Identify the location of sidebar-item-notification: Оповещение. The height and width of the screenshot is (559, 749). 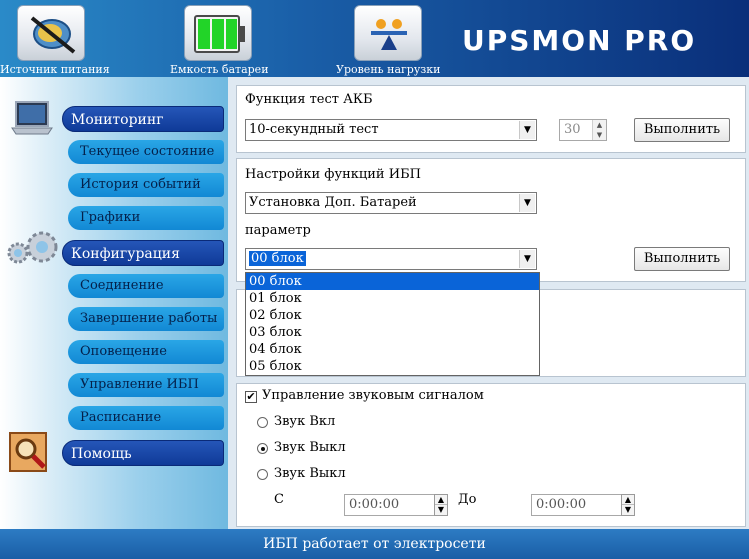
(146, 352).